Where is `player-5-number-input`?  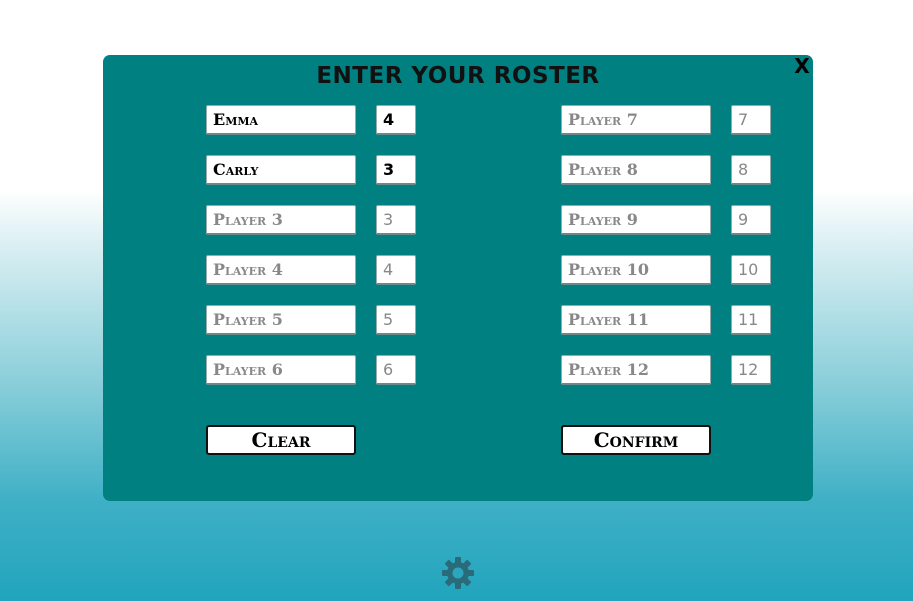 player-5-number-input is located at coordinates (396, 320).